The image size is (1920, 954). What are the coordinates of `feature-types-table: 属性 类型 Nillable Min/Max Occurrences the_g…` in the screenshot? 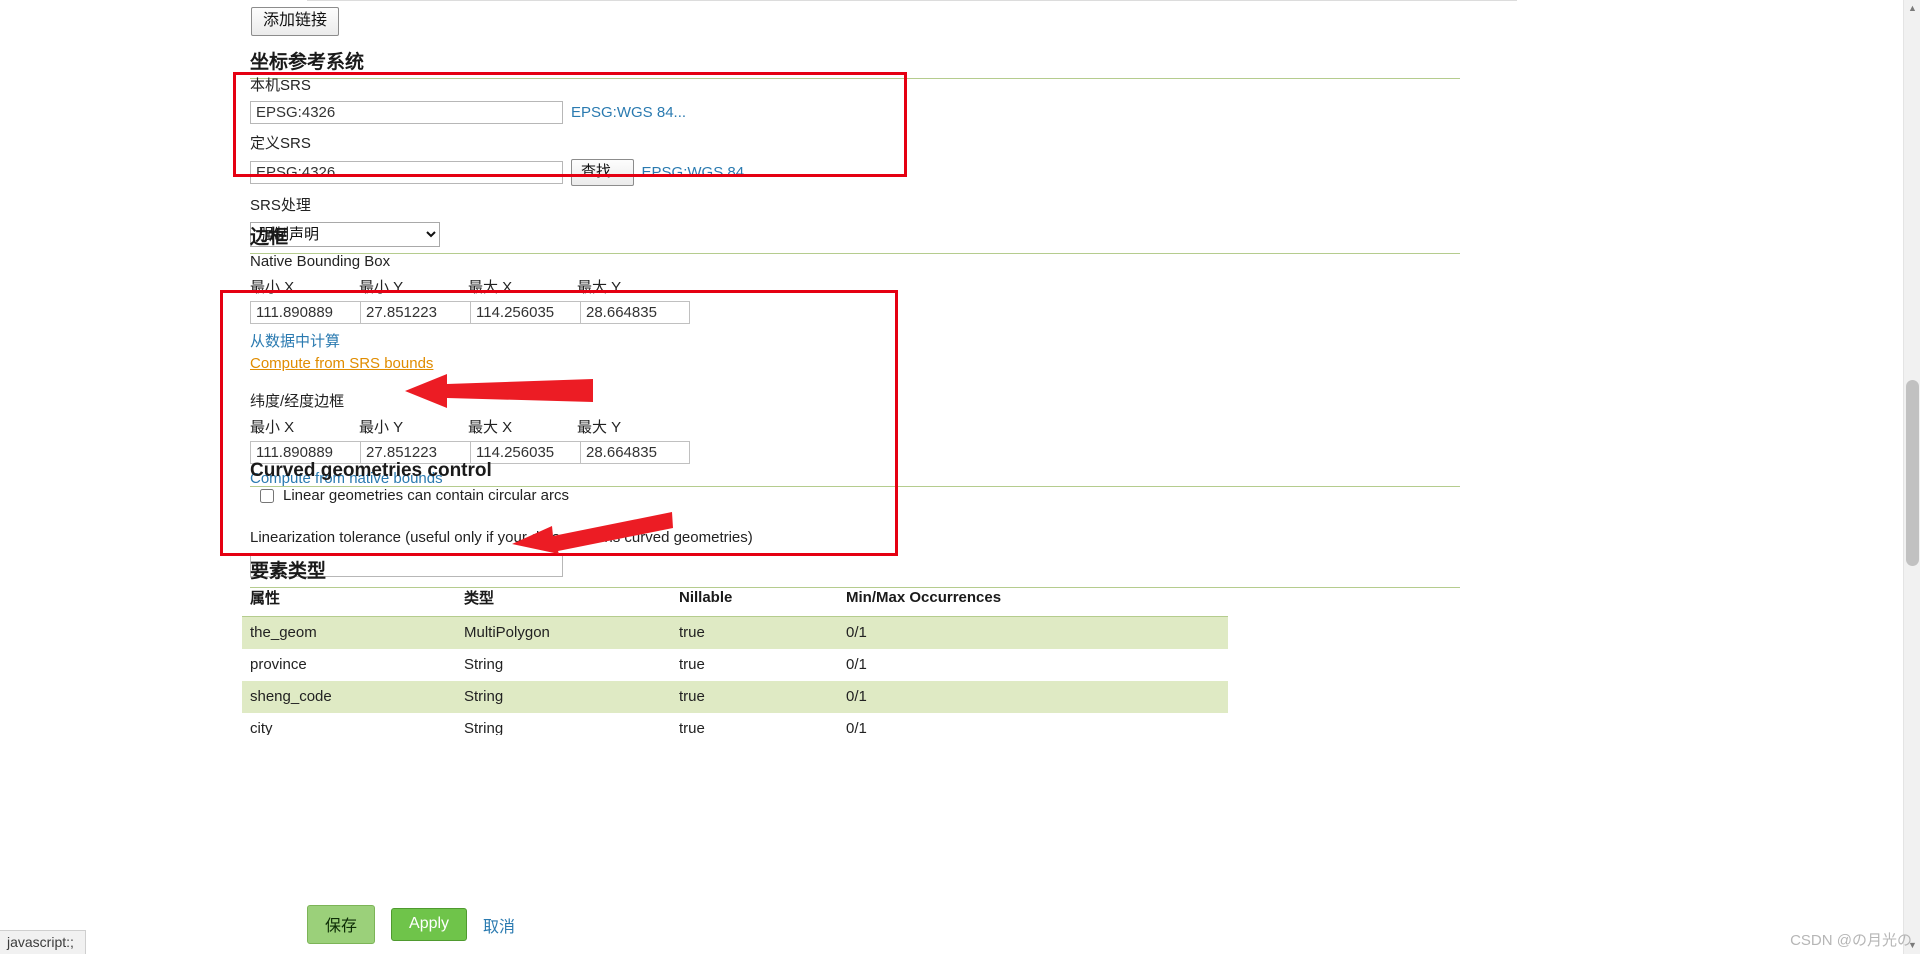 It's located at (735, 657).